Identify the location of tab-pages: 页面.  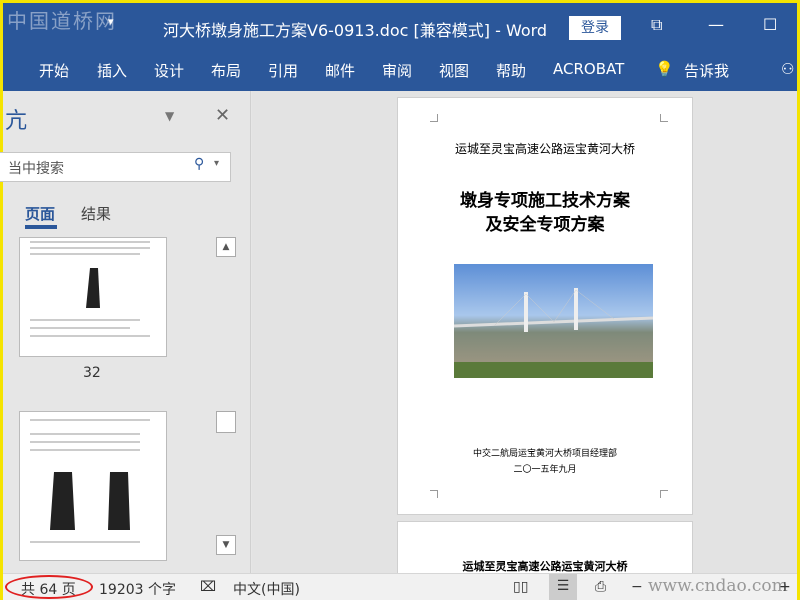
(40, 213).